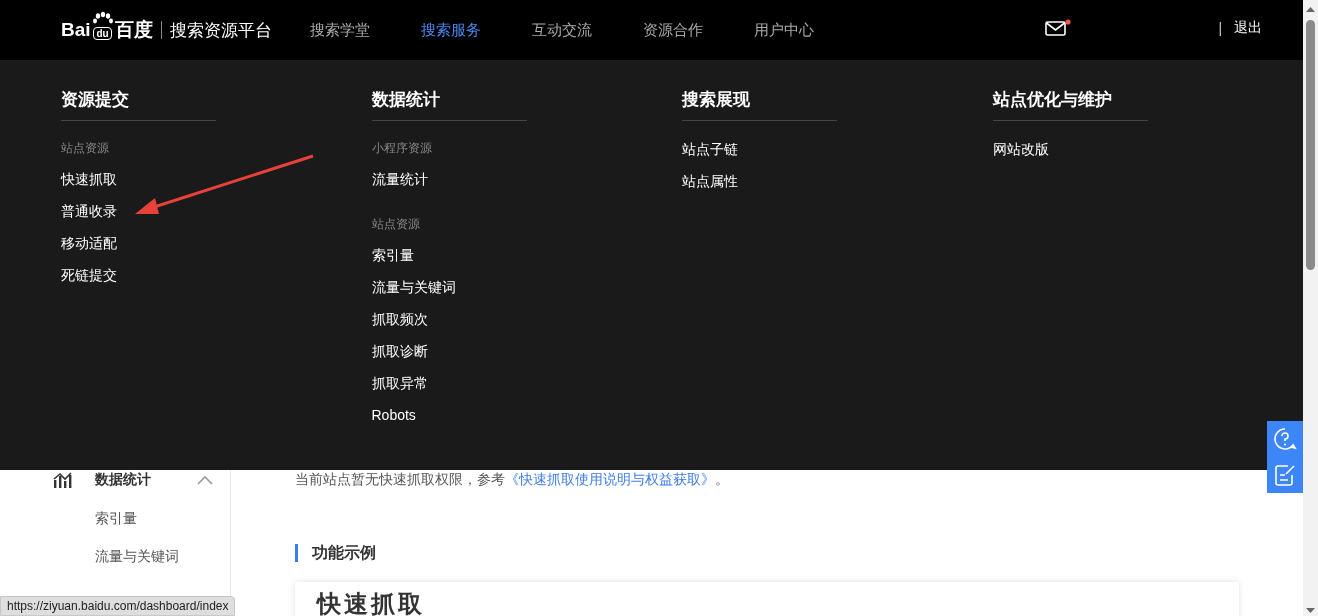 This screenshot has height=616, width=1318. I want to click on sidebar-item: 流量与关键词, so click(162, 556).